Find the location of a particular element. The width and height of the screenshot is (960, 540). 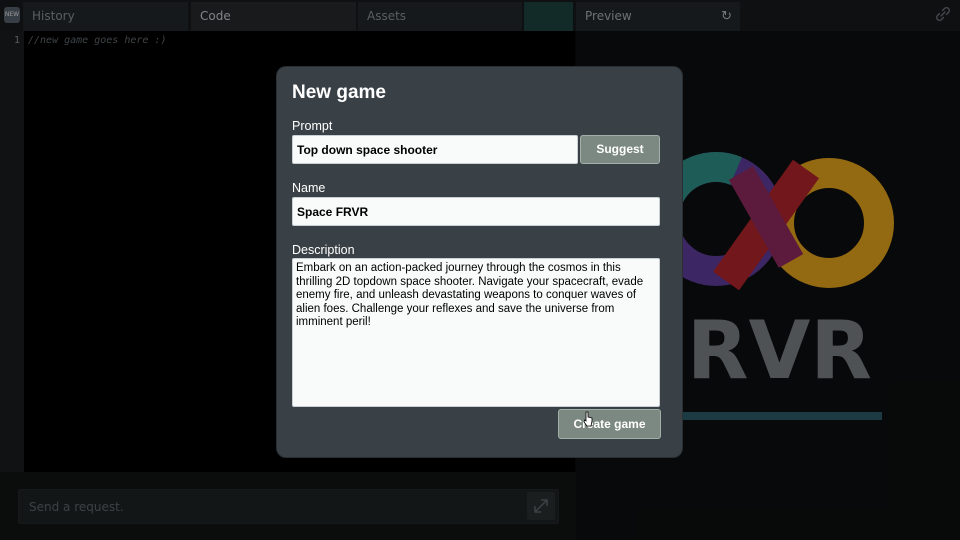

prompt-label: Prompt is located at coordinates (312, 126).